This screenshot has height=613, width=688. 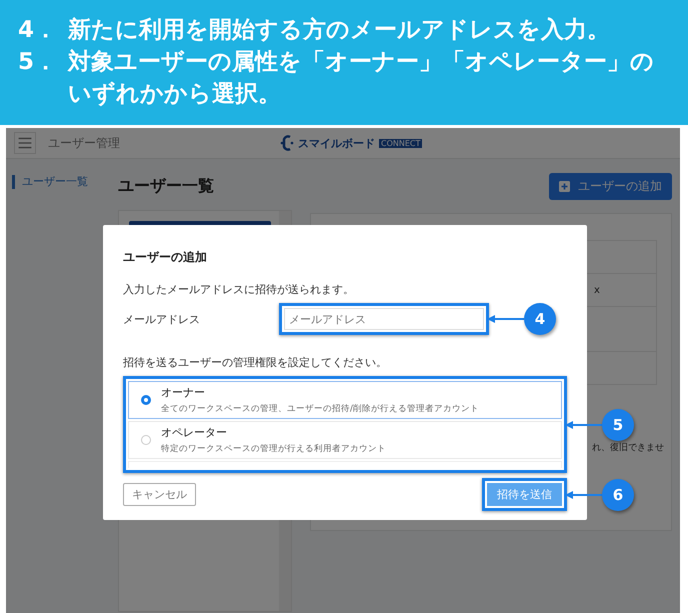 What do you see at coordinates (336, 143) in the screenshot?
I see `logo-text: スマイルボード` at bounding box center [336, 143].